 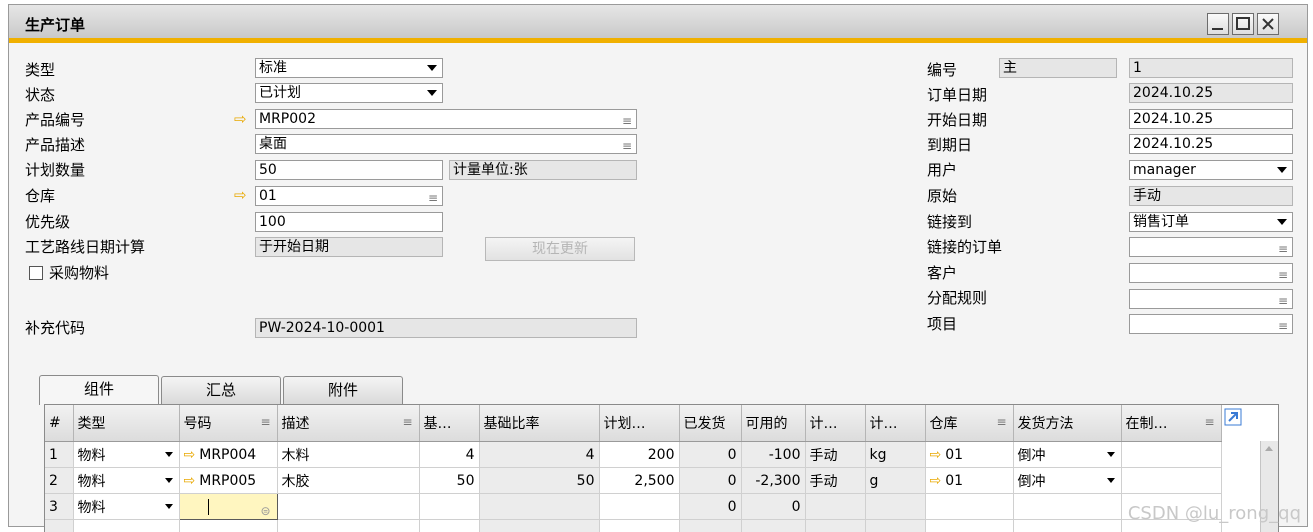 I want to click on product-no-field: MRP002≡, so click(x=446, y=119).